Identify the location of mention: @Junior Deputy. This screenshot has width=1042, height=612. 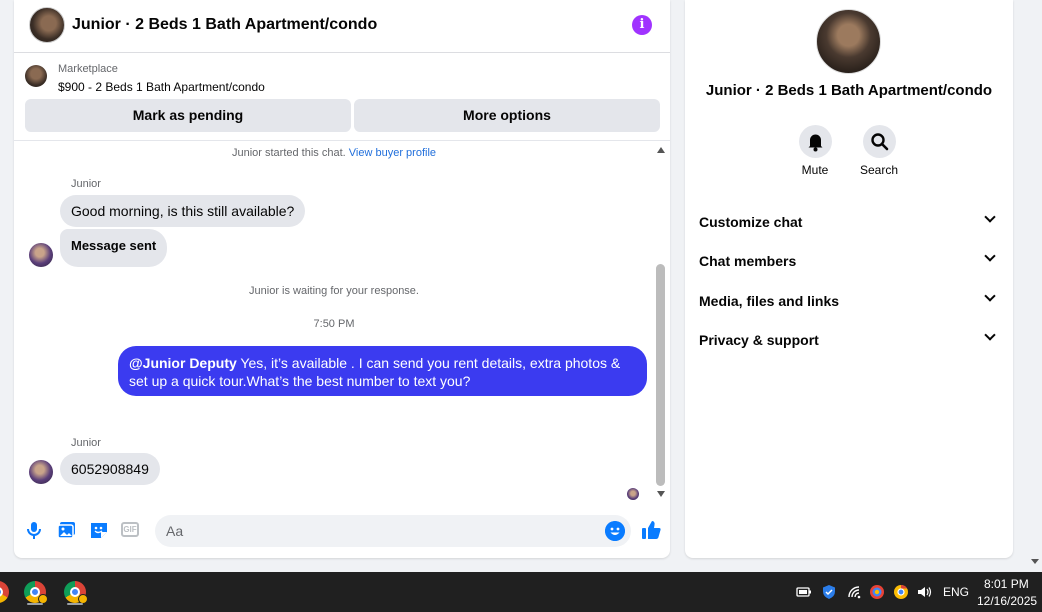
(183, 363).